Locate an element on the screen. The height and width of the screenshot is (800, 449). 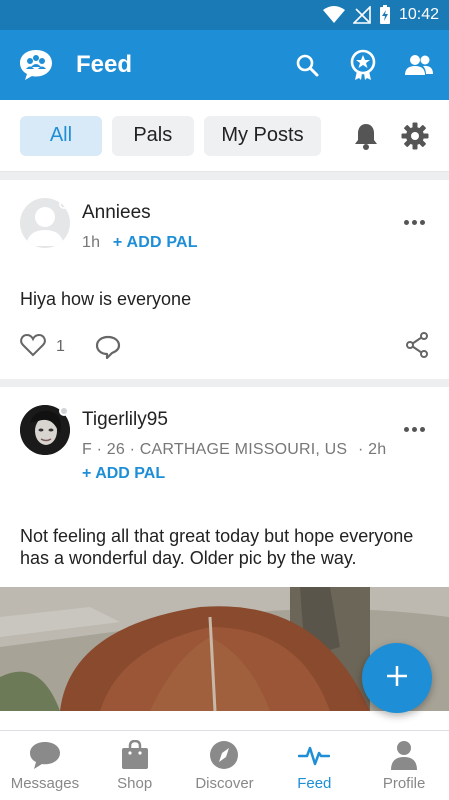
compass-icon is located at coordinates (224, 755).